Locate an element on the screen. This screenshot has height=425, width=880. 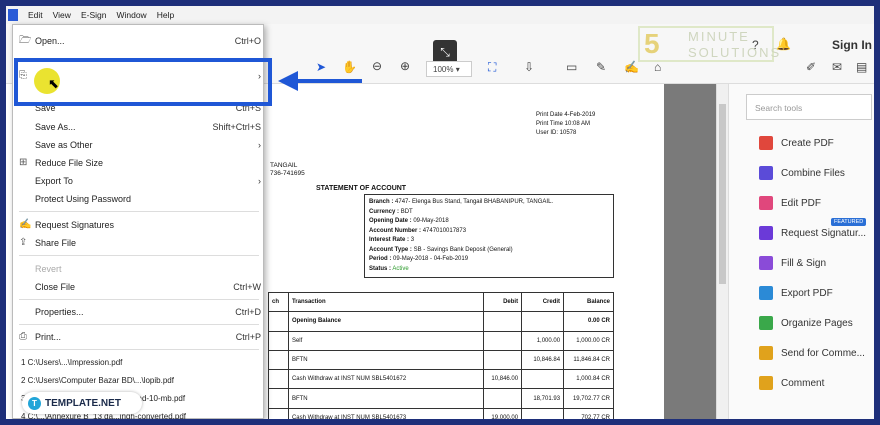
tool-edit-pdf: Edit PDF is located at coordinates (816, 203).